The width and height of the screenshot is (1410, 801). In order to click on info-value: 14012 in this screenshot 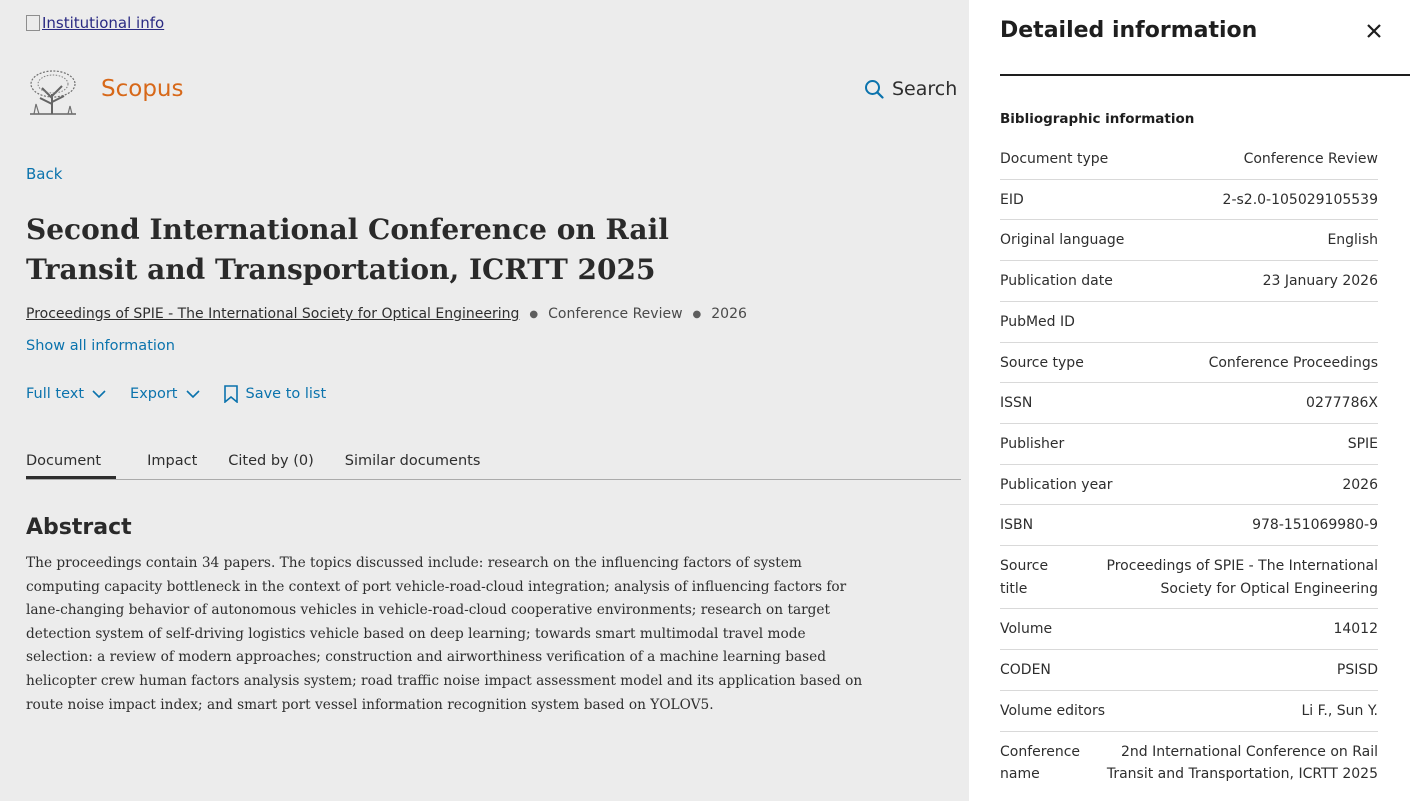, I will do `click(1355, 629)`.